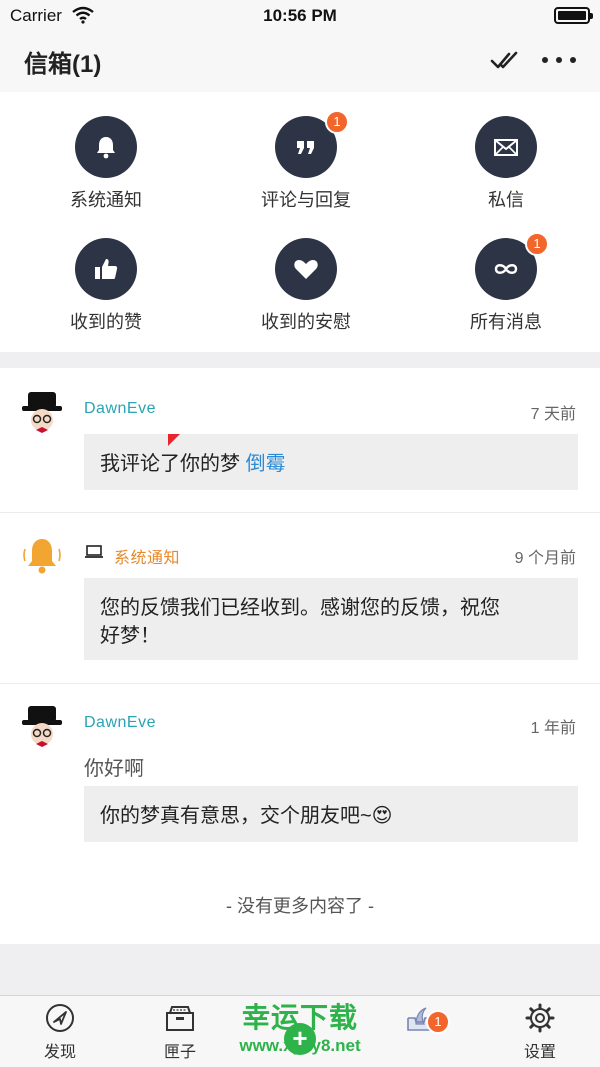 This screenshot has width=600, height=1067. Describe the element at coordinates (559, 60) in the screenshot. I see `more-dots-icon` at that location.